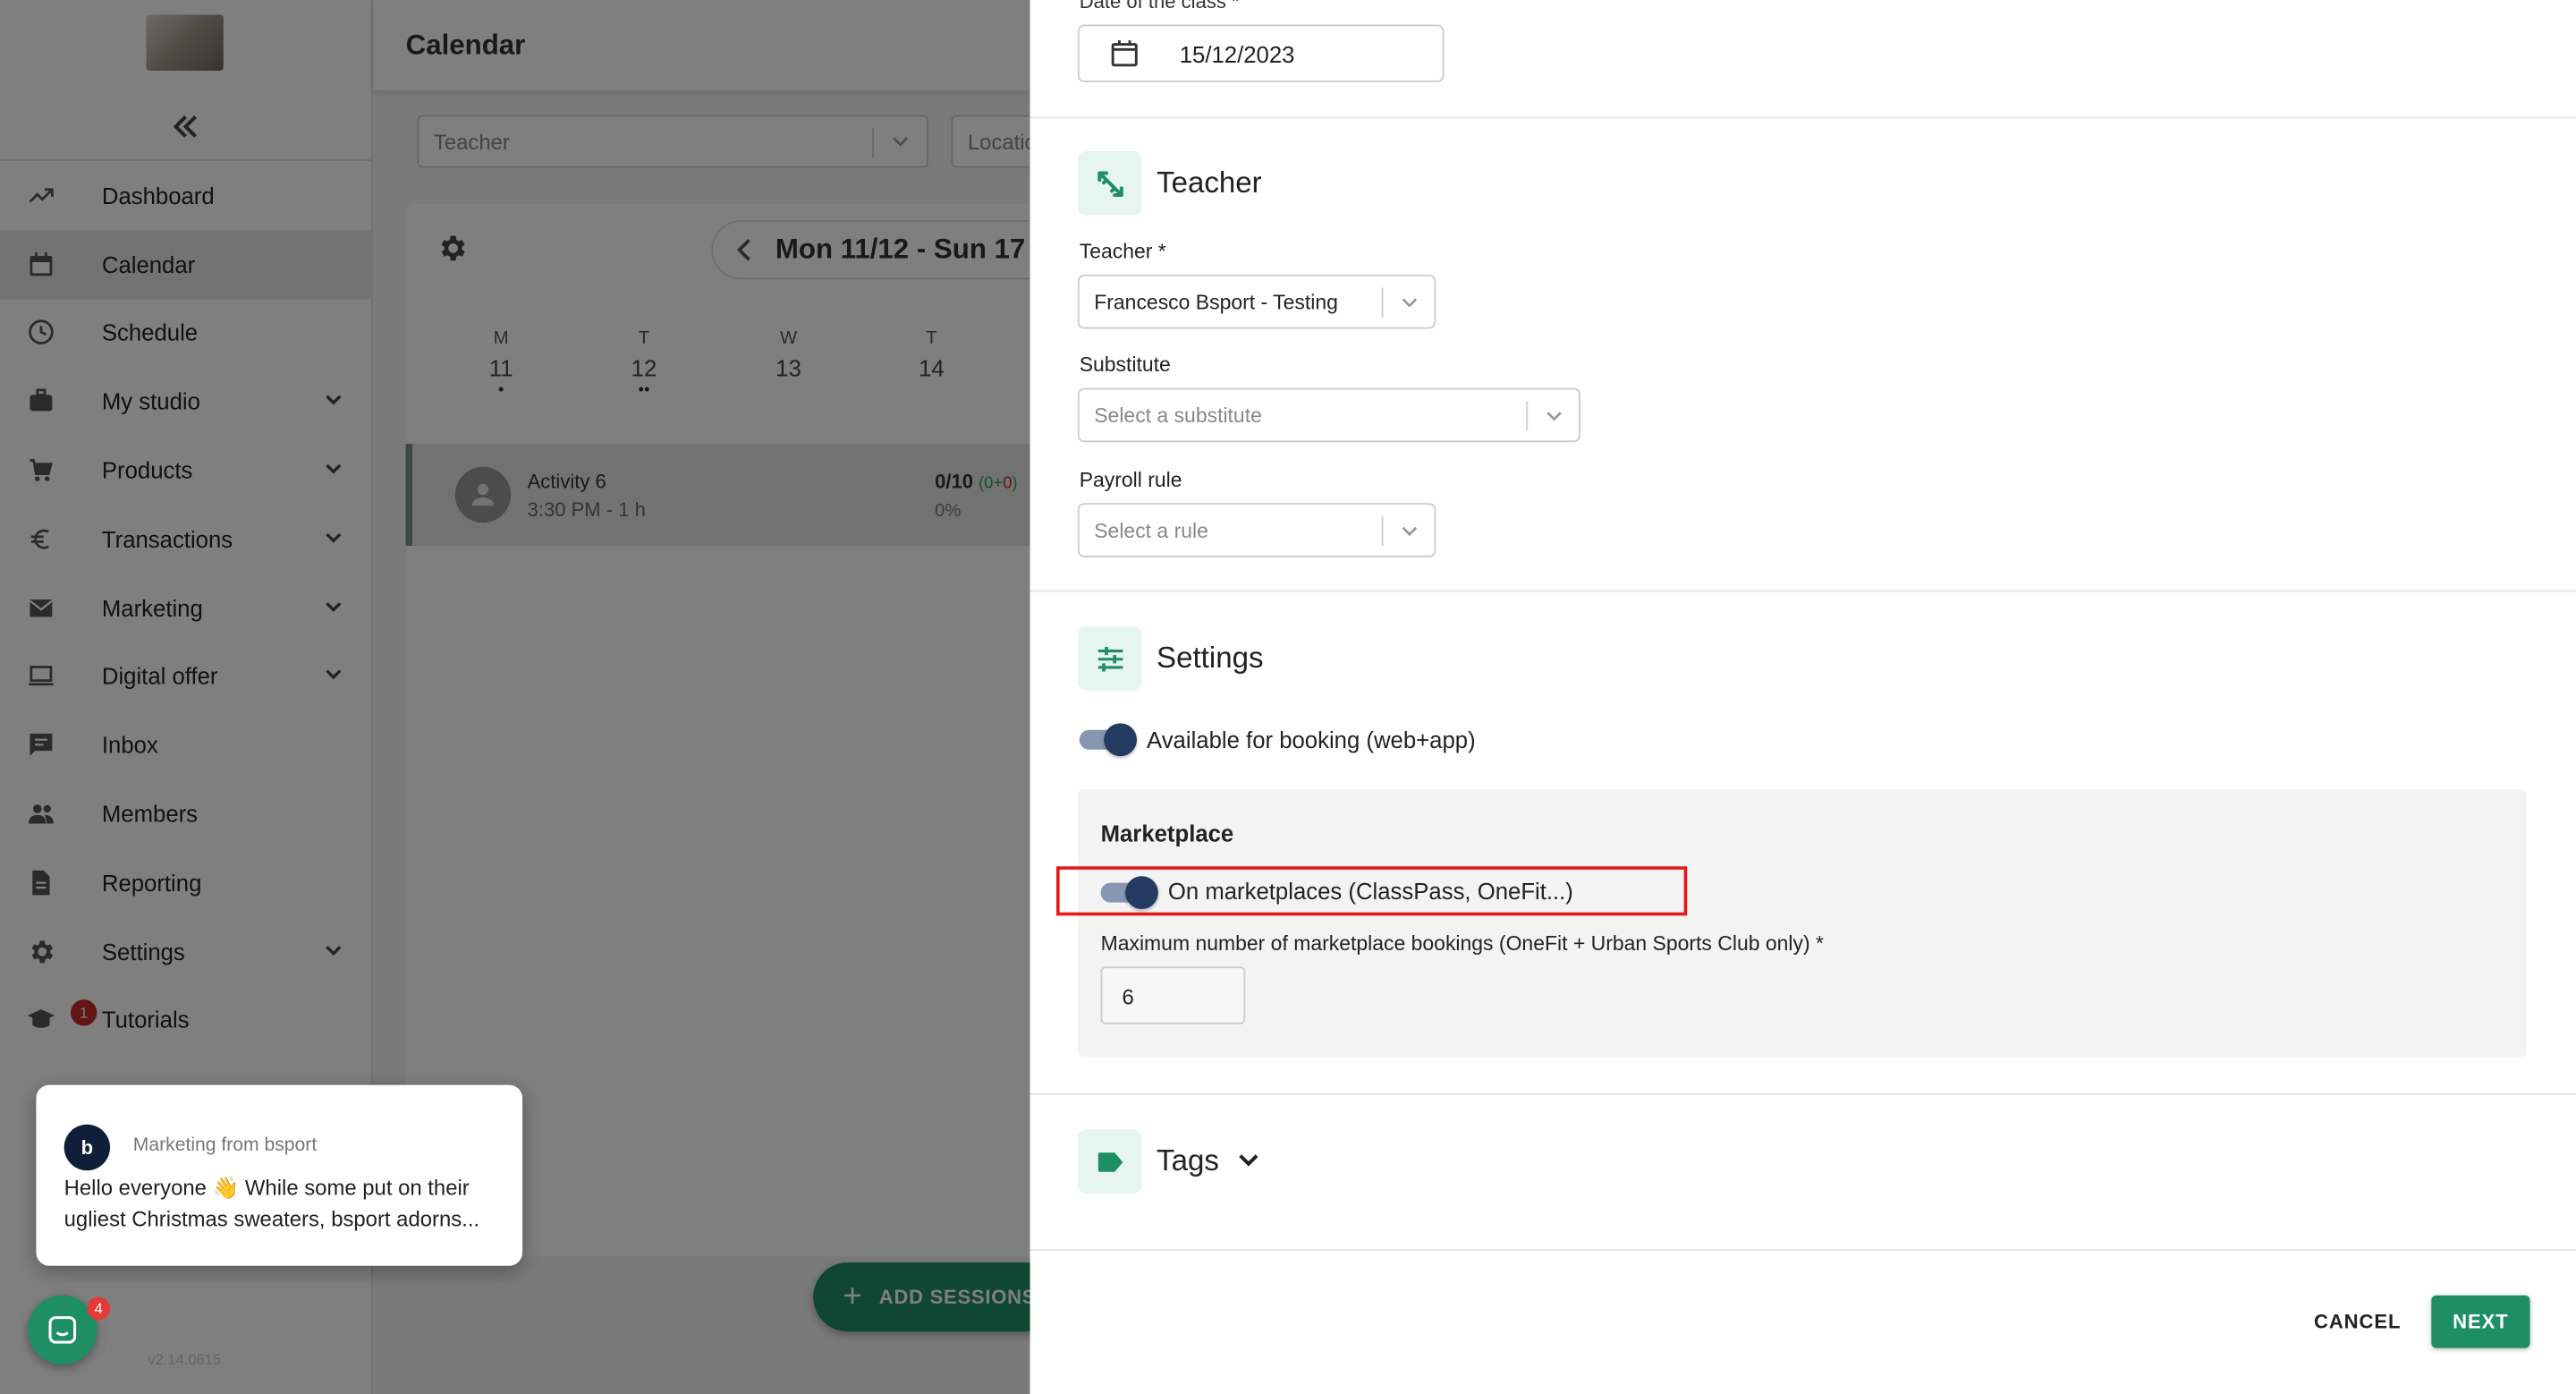 This screenshot has height=1394, width=2576. What do you see at coordinates (1178, 415) in the screenshot?
I see `substitute-placeholder: Select a substitute` at bounding box center [1178, 415].